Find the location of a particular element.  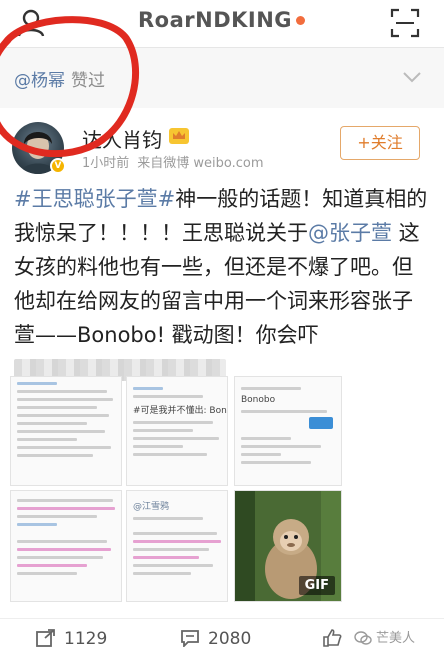

repost-count: 1129 is located at coordinates (86, 639).